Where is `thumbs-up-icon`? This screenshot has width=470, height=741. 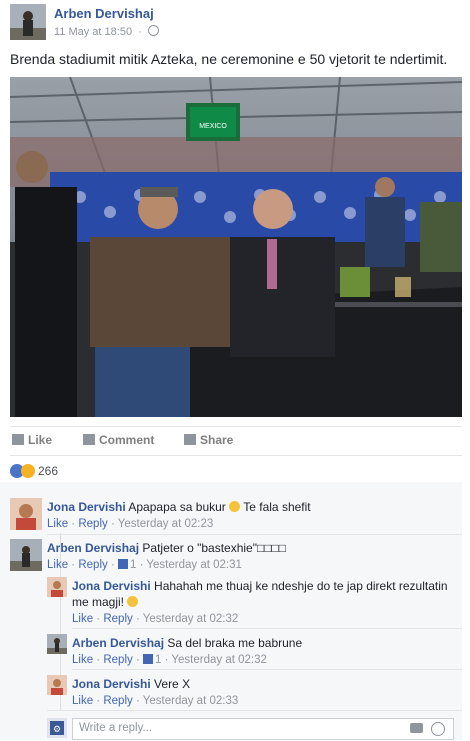
thumbs-up-icon is located at coordinates (18, 439).